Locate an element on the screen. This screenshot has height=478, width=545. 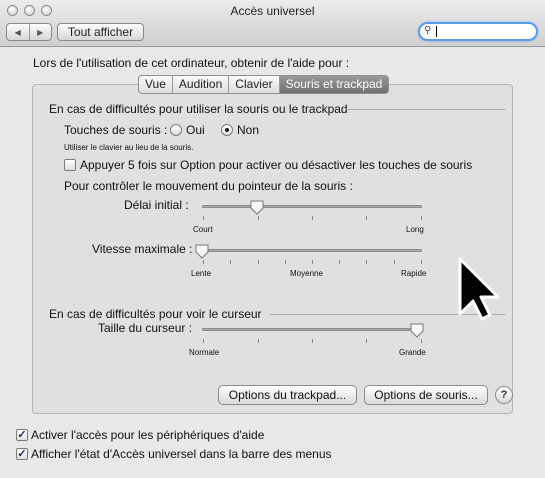
max-speed-max-label: Rapide is located at coordinates (414, 273).